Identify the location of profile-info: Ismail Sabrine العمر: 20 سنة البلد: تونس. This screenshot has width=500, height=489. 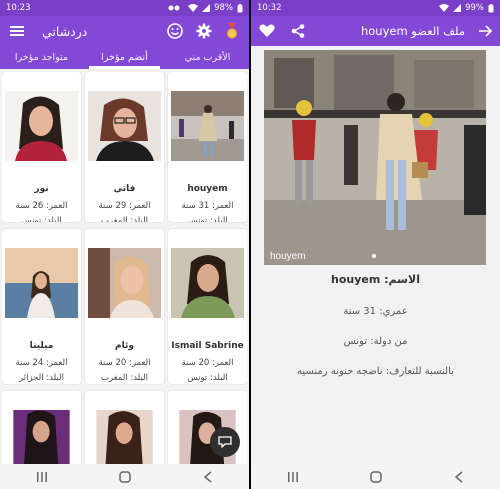
(207, 361).